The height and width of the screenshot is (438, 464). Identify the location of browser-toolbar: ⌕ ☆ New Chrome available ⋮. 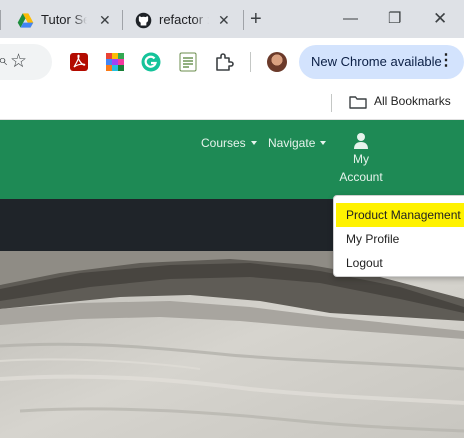
(232, 63).